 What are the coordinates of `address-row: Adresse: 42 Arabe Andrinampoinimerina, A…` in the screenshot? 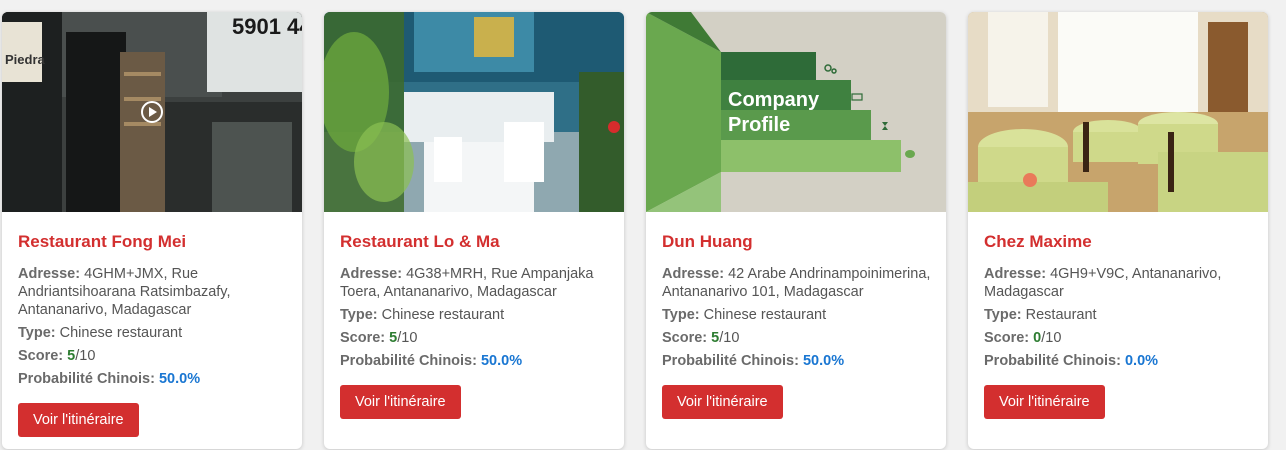 It's located at (796, 283).